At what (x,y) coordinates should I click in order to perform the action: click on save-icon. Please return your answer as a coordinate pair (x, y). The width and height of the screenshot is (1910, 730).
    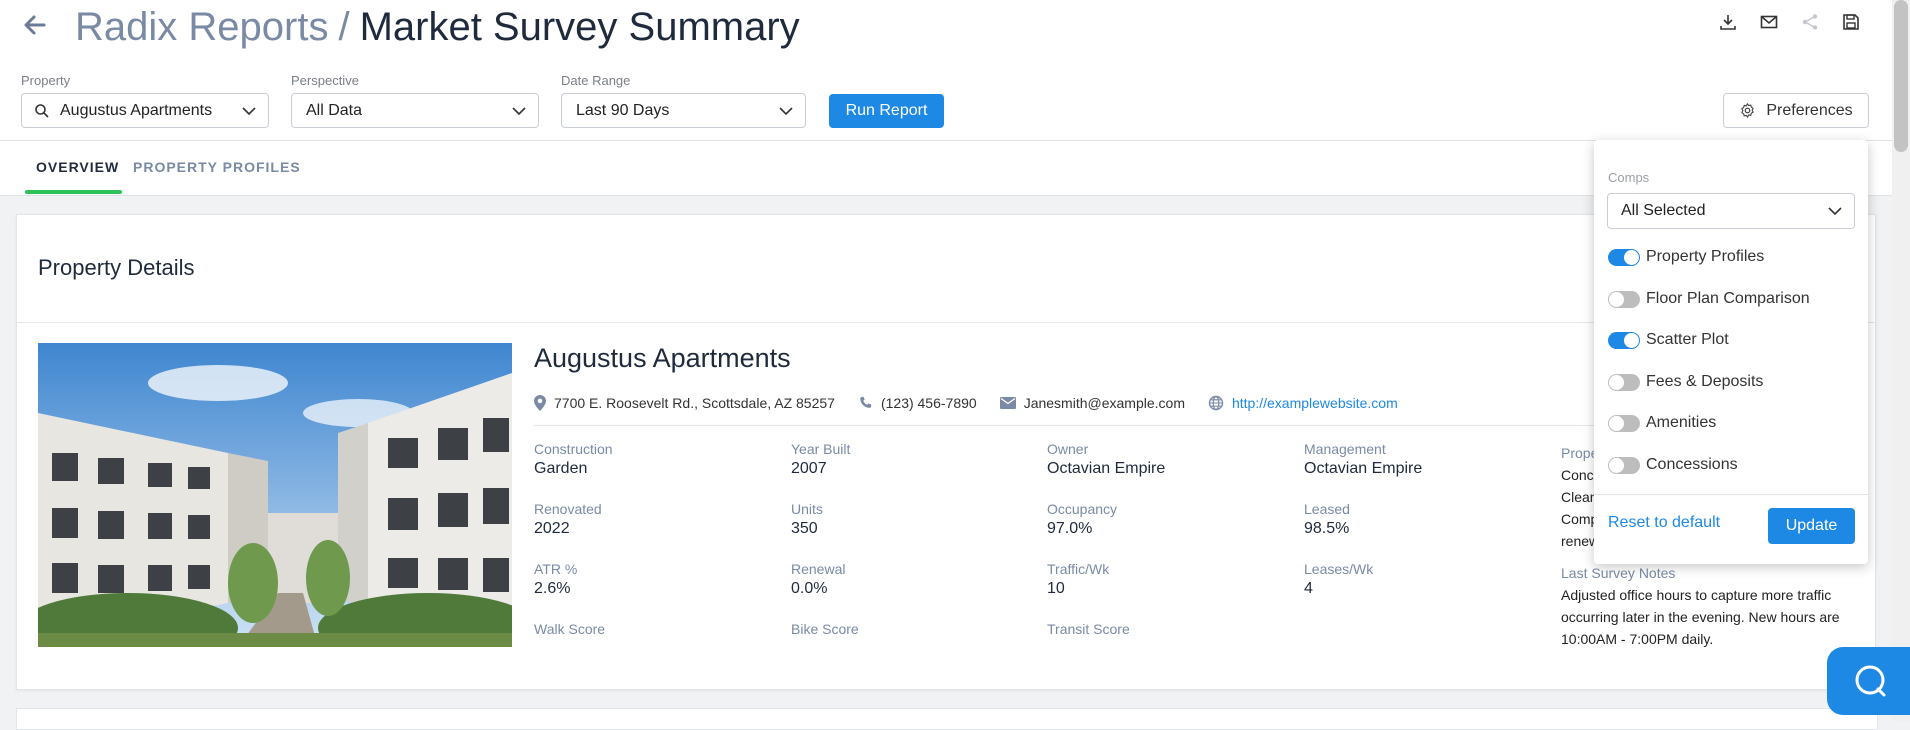
    Looking at the image, I should click on (1851, 22).